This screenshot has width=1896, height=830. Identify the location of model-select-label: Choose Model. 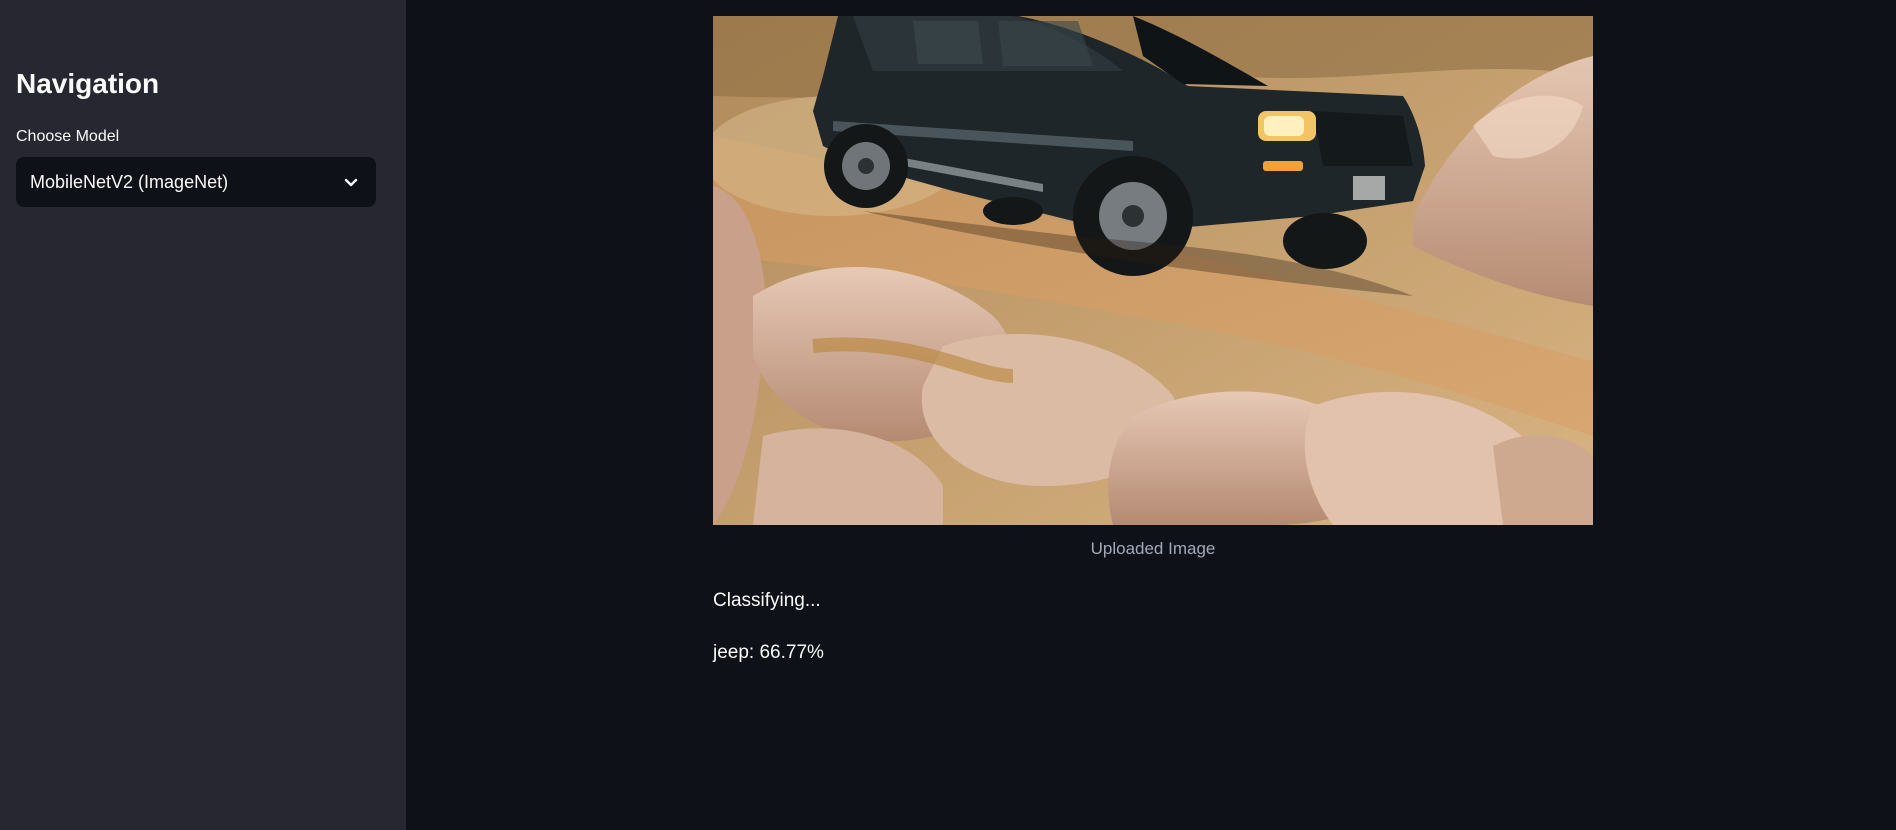
(68, 136).